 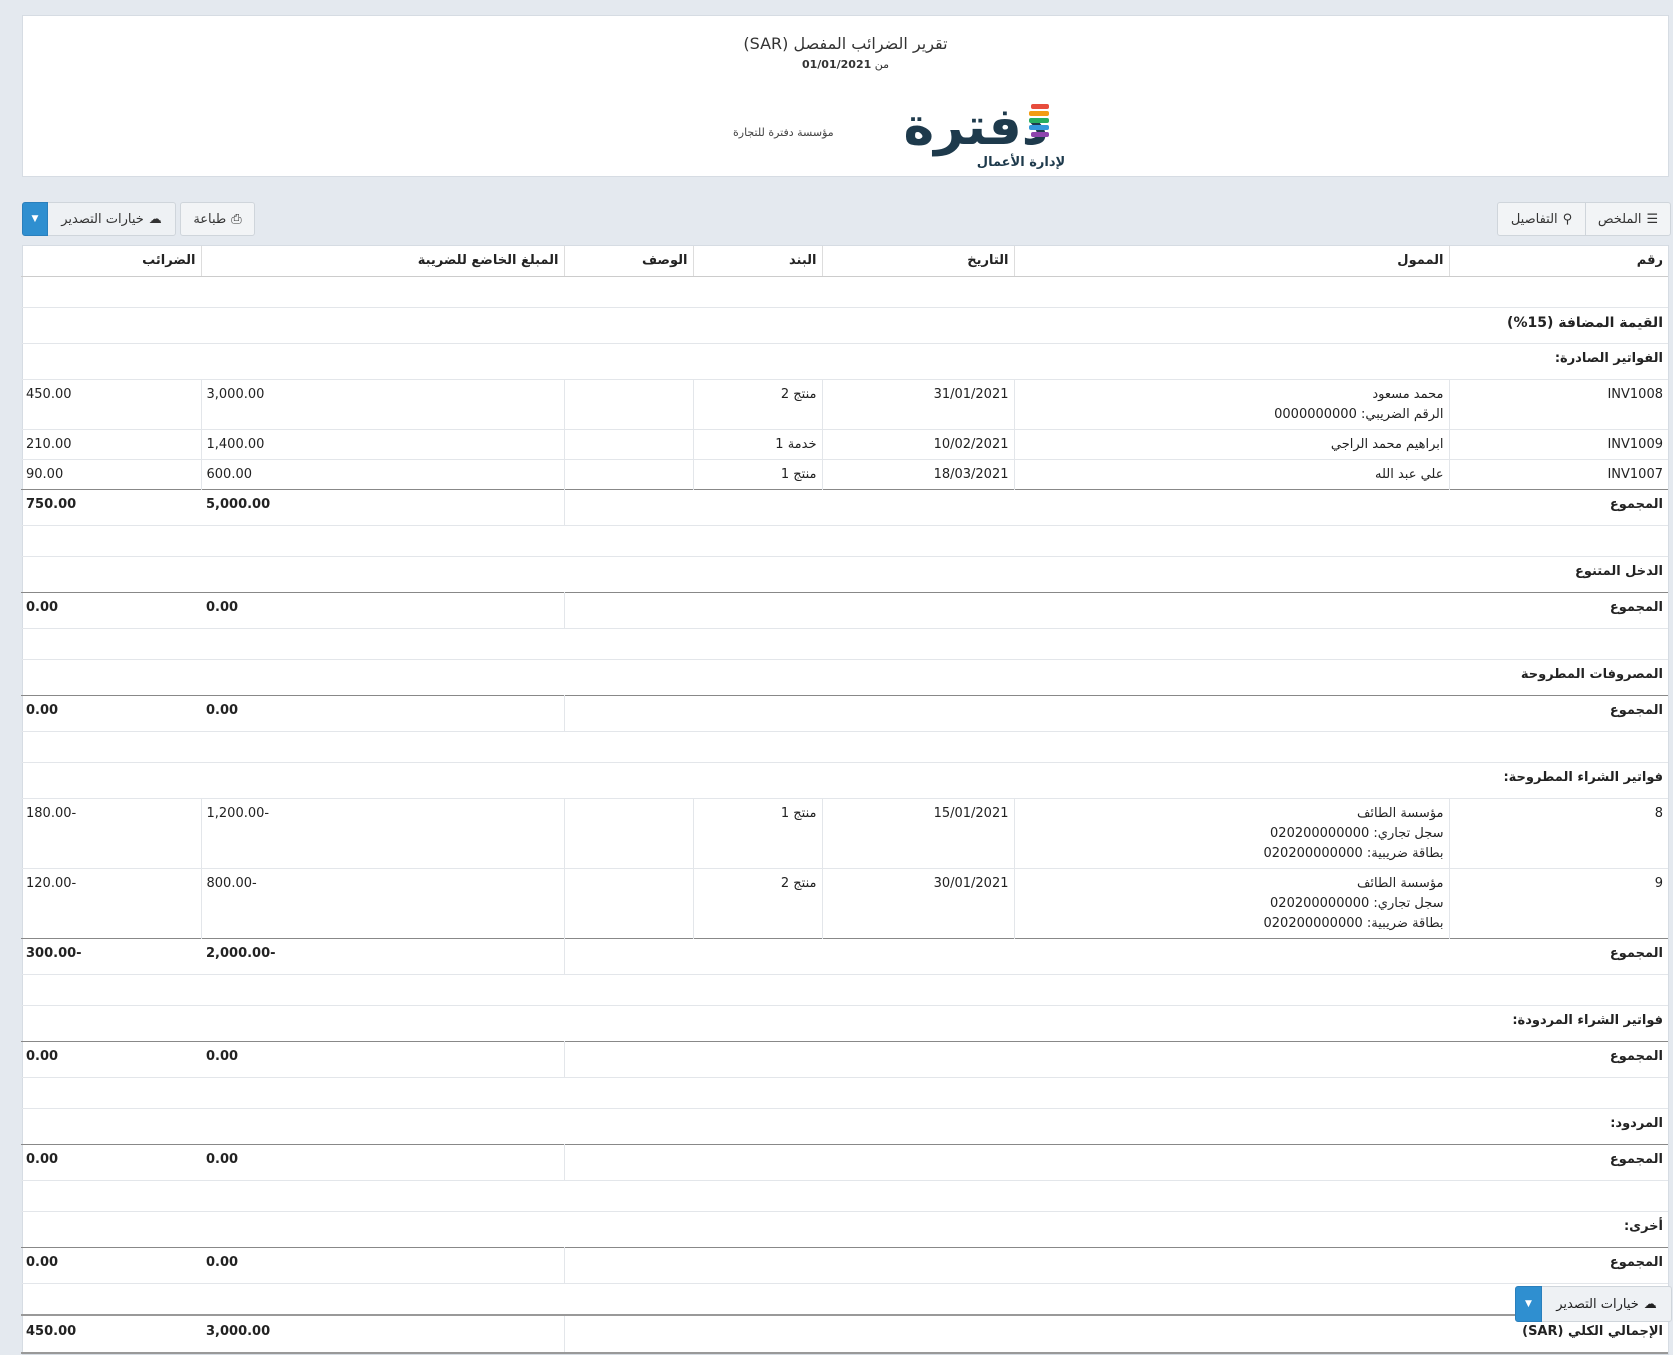 I want to click on search-icon: ⚲, so click(x=1567, y=219).